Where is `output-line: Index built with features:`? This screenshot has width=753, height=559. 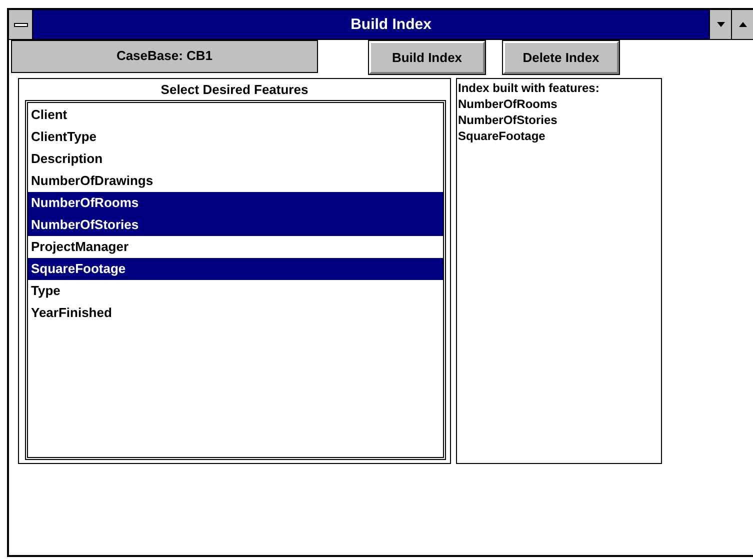 output-line: Index built with features: is located at coordinates (529, 88).